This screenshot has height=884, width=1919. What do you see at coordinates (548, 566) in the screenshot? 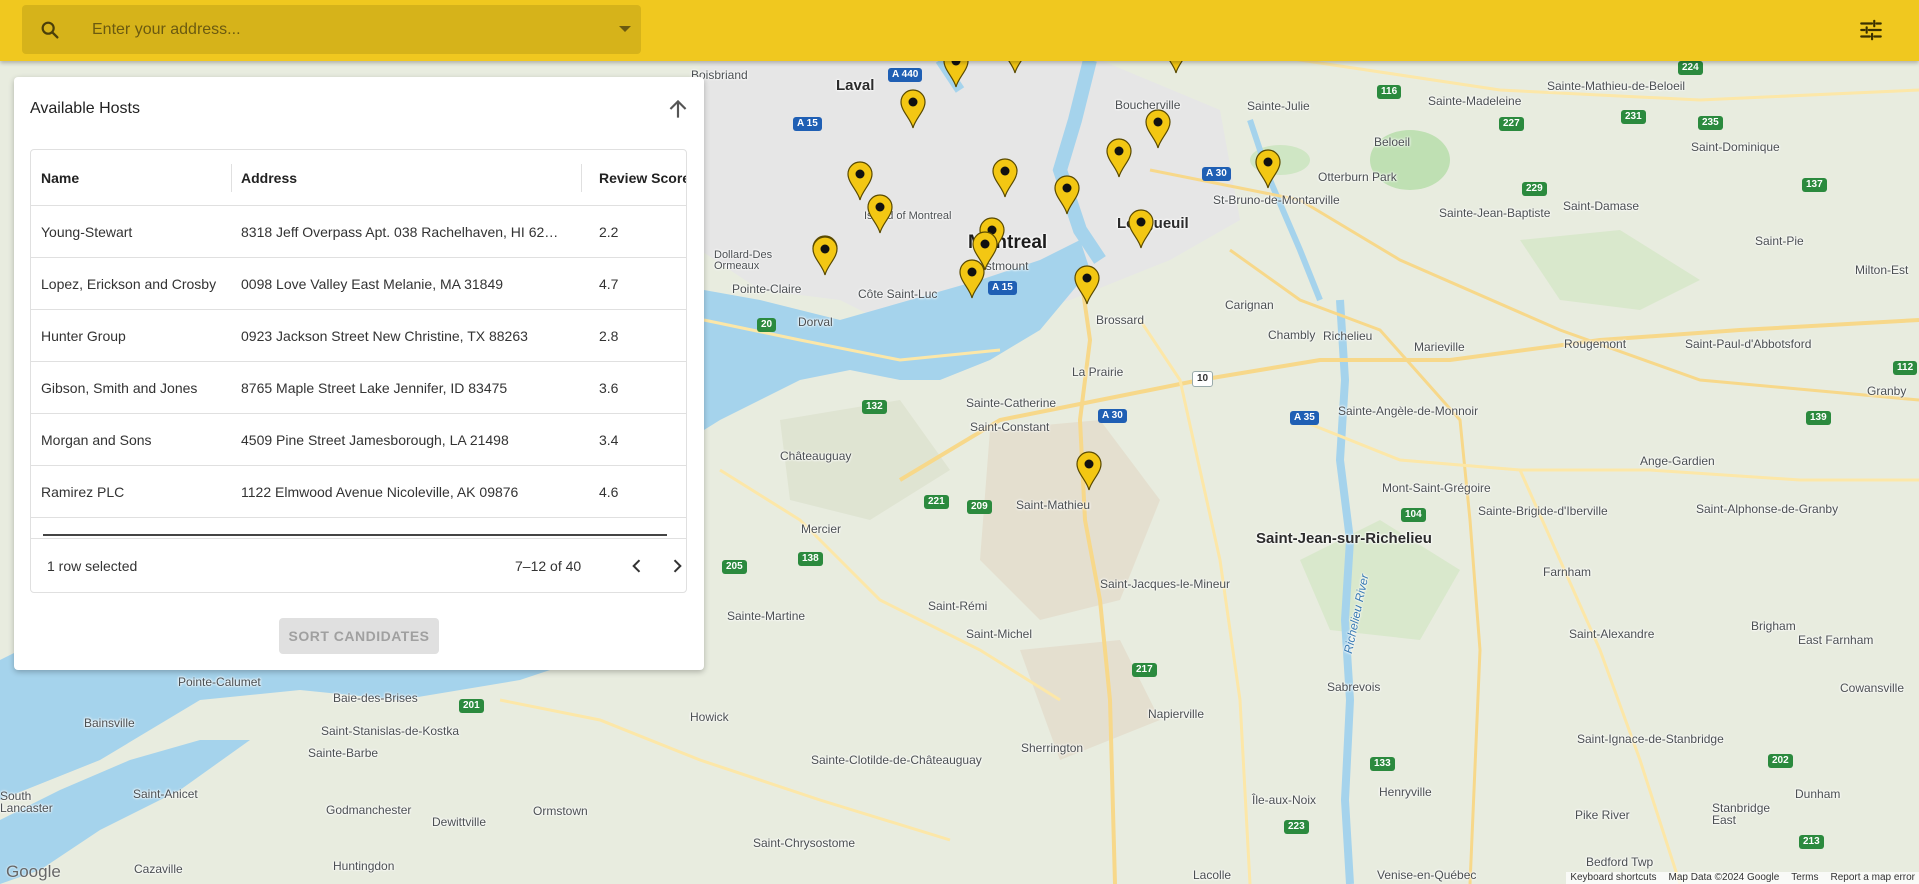
I see `pagination-range: 7–12 of 40` at bounding box center [548, 566].